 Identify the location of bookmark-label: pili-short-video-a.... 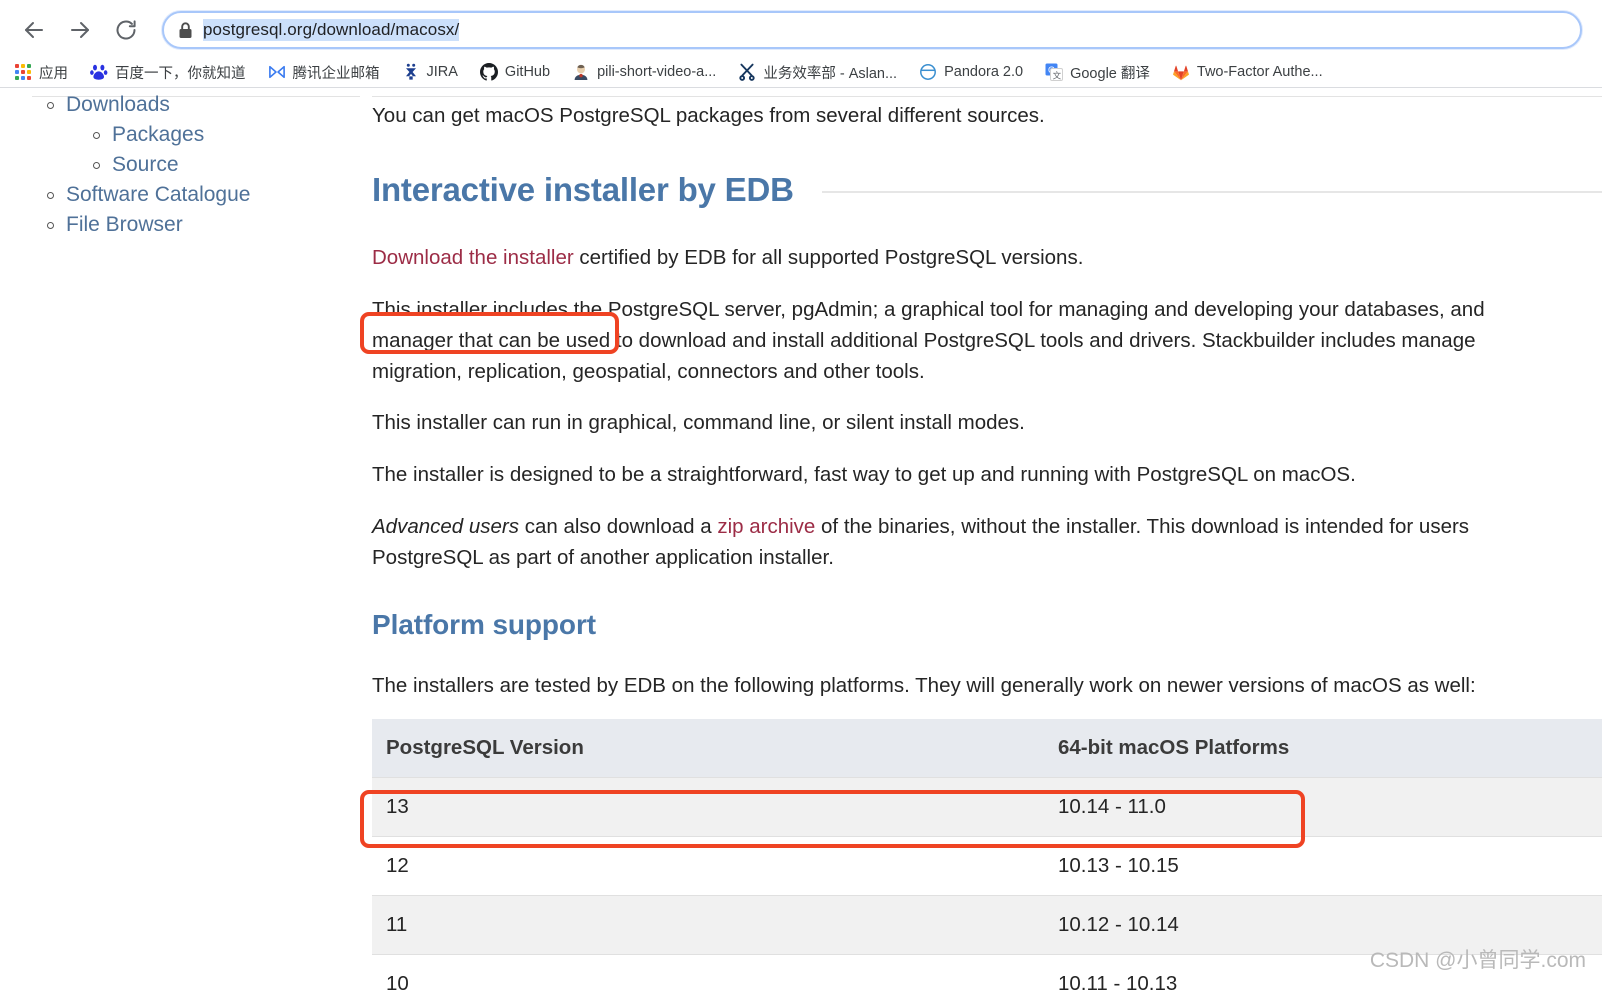
(657, 72).